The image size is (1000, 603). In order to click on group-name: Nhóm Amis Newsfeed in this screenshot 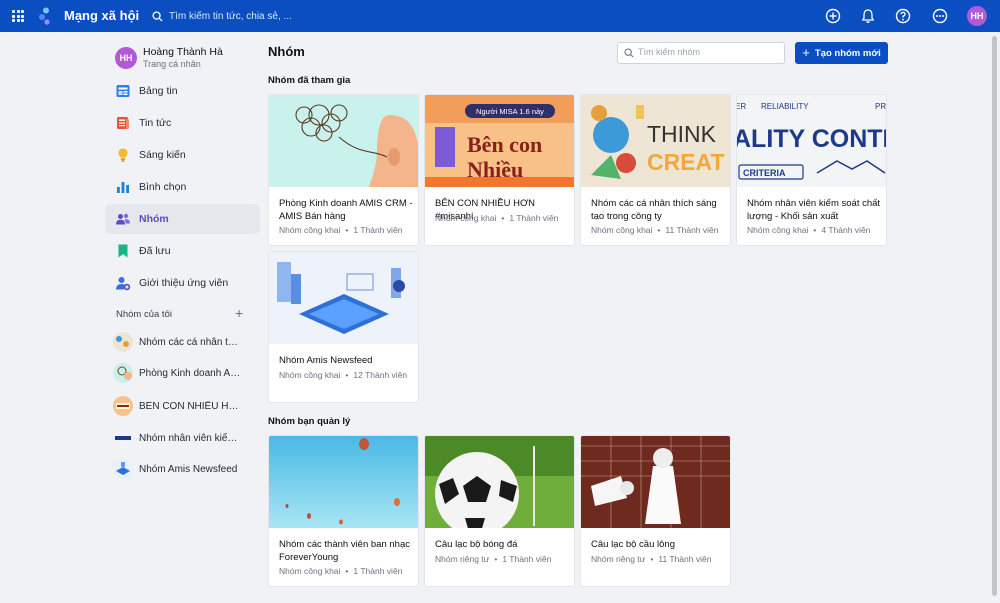, I will do `click(326, 360)`.